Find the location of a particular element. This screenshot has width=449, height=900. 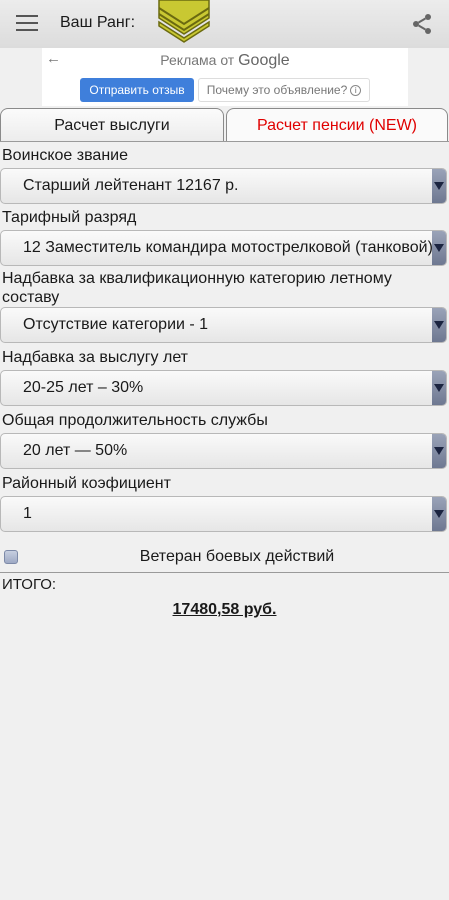

google-logo: Google is located at coordinates (264, 60).